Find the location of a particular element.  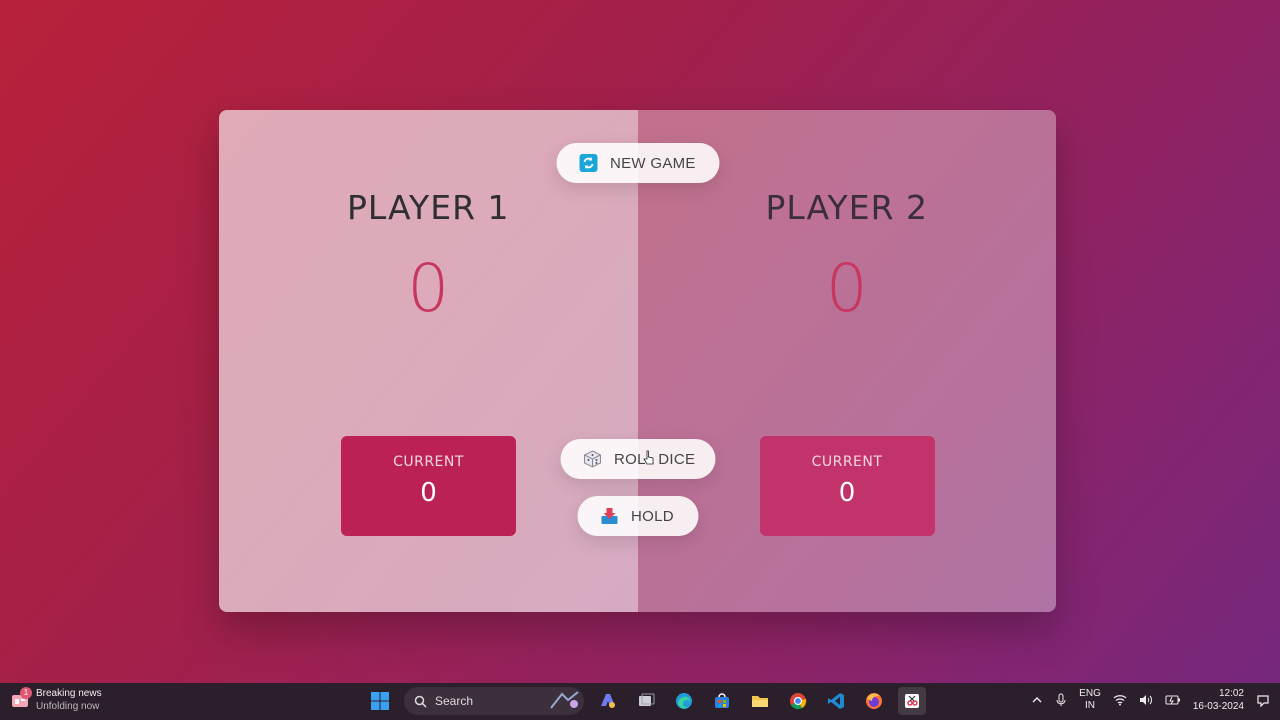

task-view-icon is located at coordinates (646, 701).